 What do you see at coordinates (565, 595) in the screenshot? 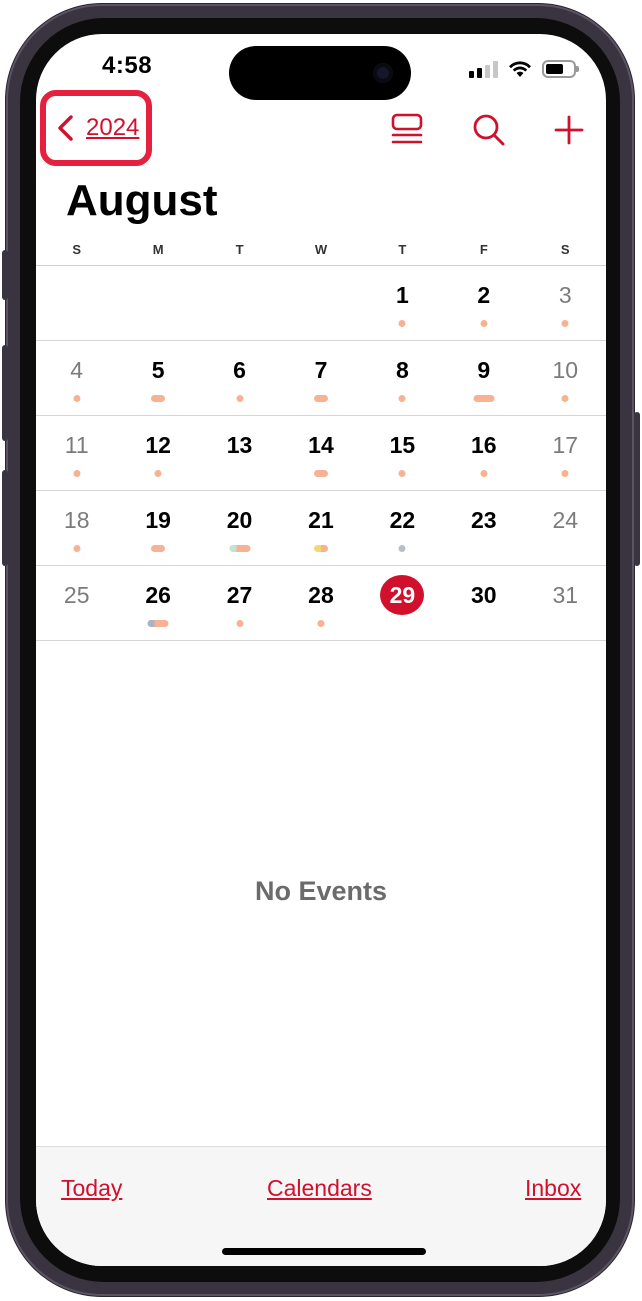
I see `date-number: 31` at bounding box center [565, 595].